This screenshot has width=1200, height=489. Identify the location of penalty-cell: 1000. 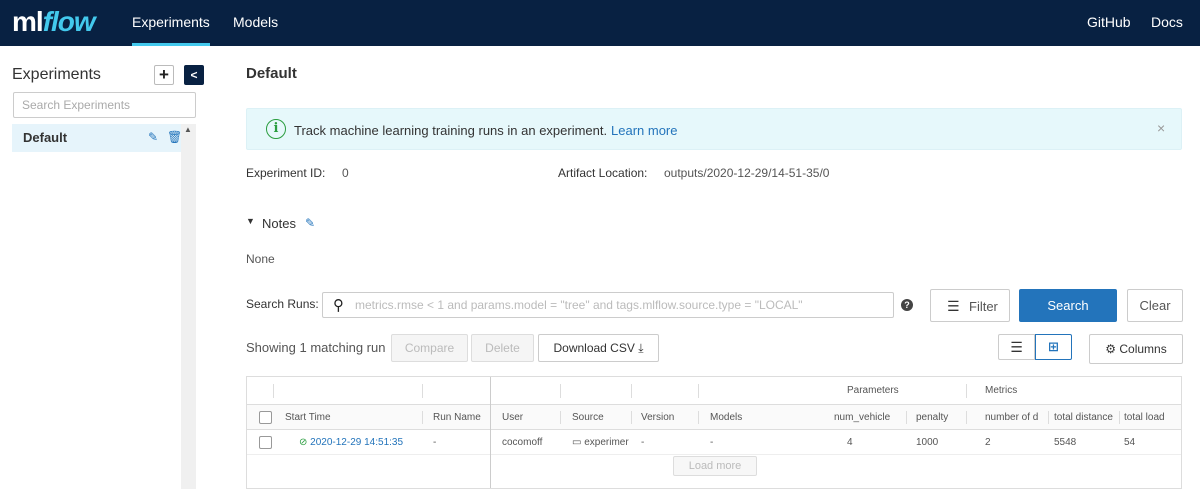
(927, 442).